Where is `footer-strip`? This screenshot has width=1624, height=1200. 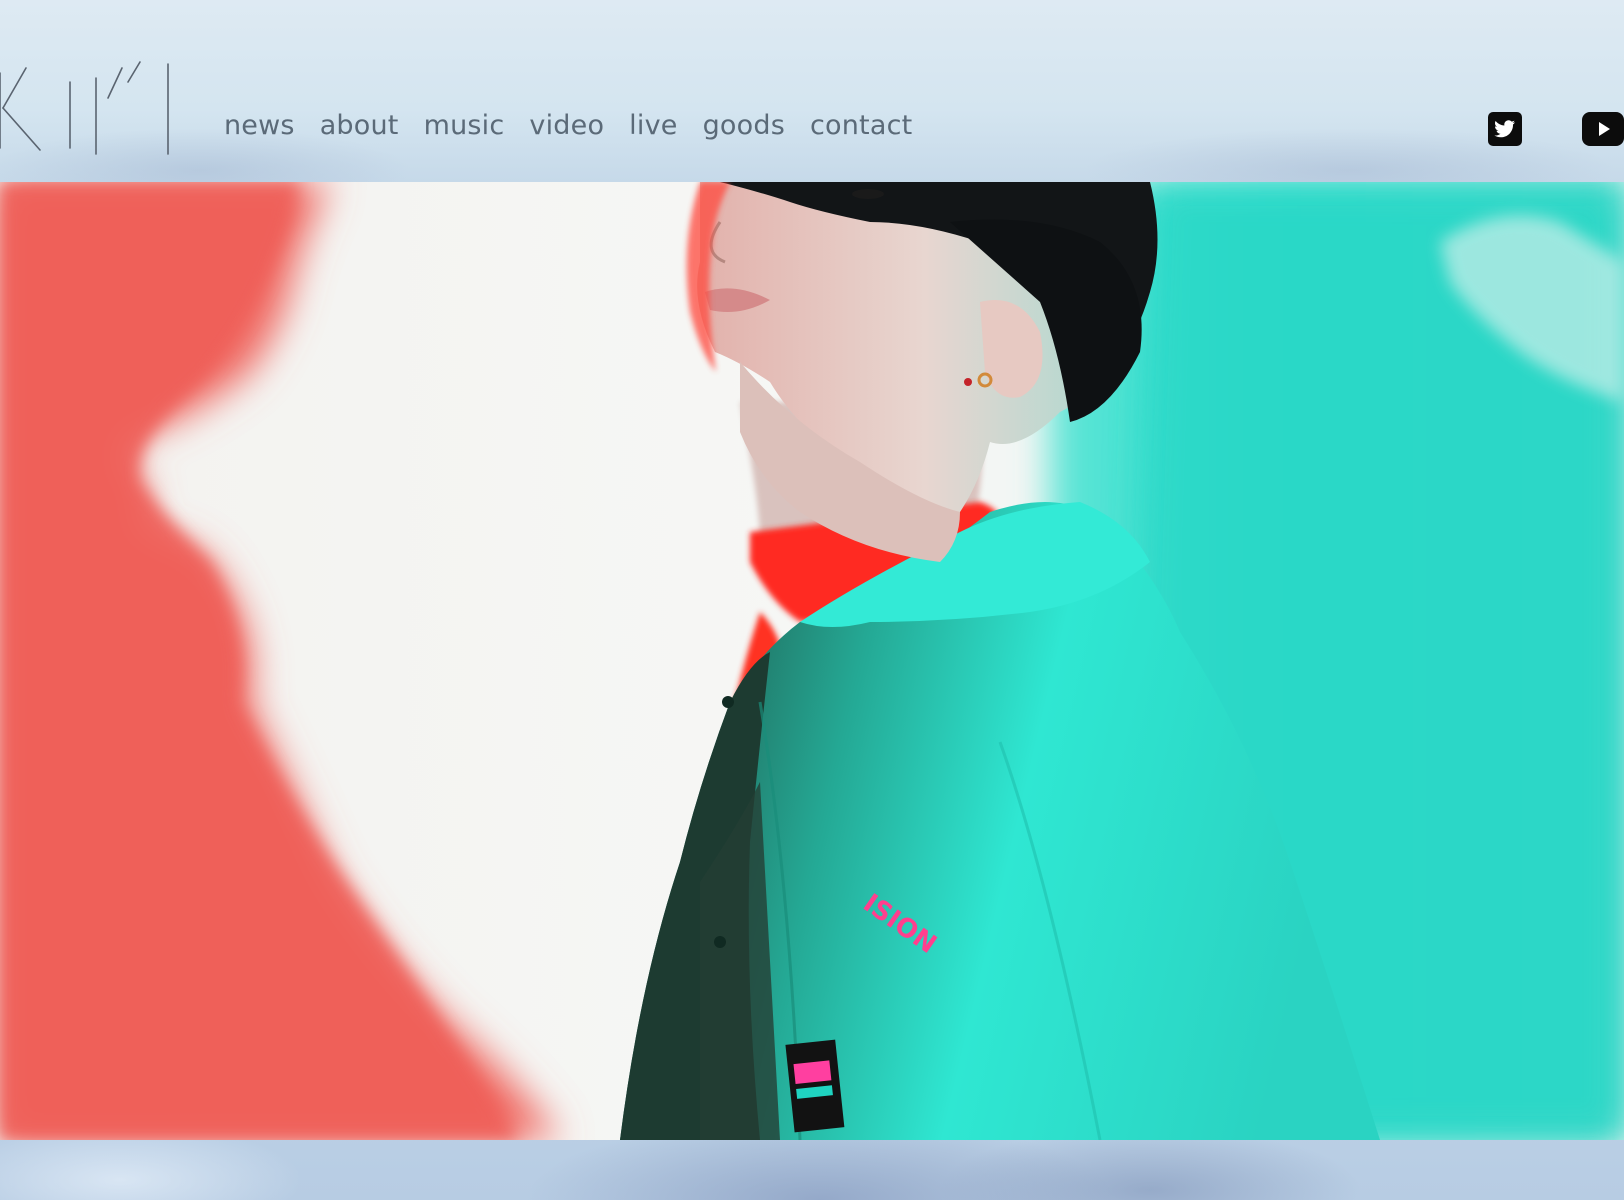
footer-strip is located at coordinates (812, 1170).